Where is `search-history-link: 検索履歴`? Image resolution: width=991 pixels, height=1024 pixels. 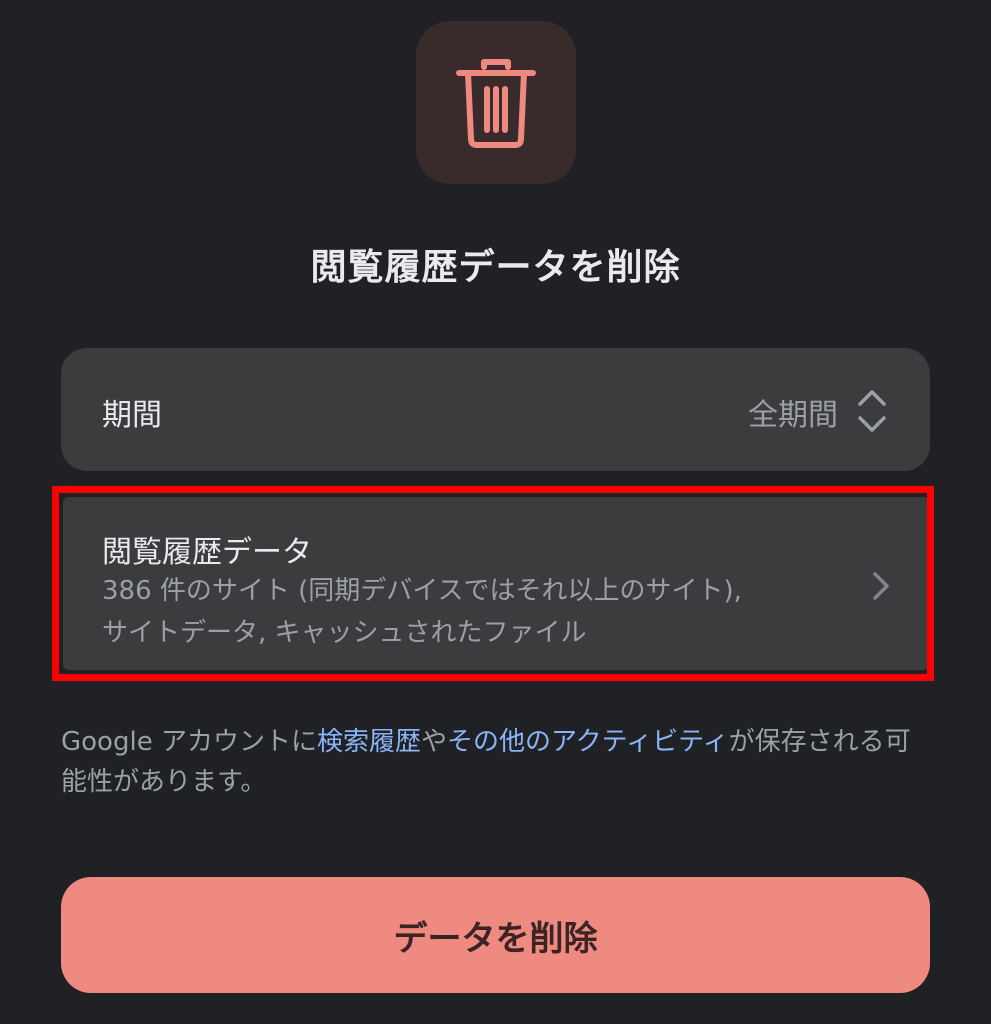 search-history-link: 検索履歴 is located at coordinates (369, 742).